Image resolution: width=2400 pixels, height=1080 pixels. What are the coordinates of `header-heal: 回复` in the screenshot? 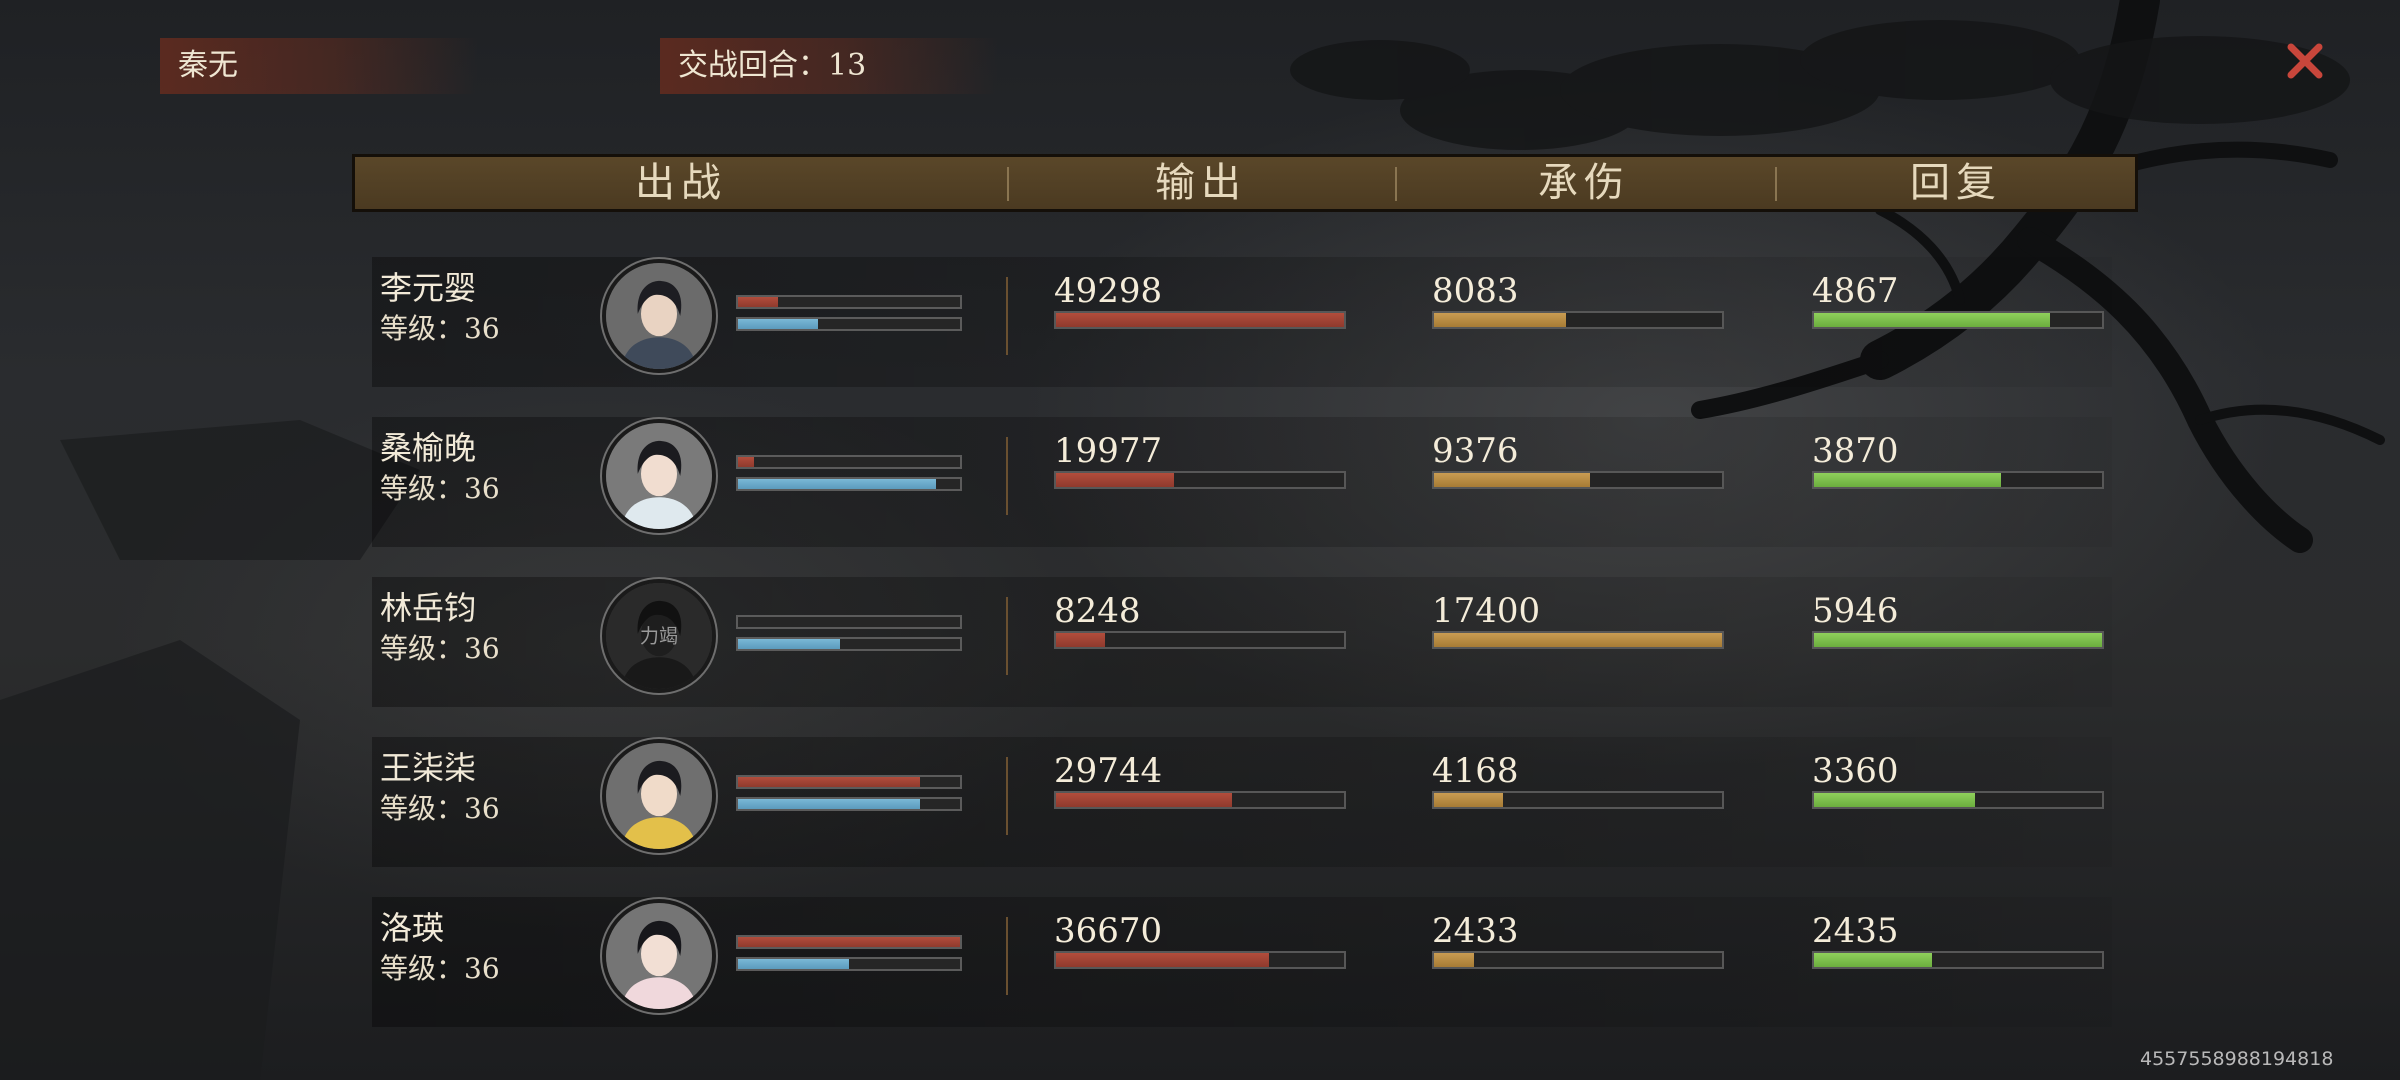 It's located at (1956, 183).